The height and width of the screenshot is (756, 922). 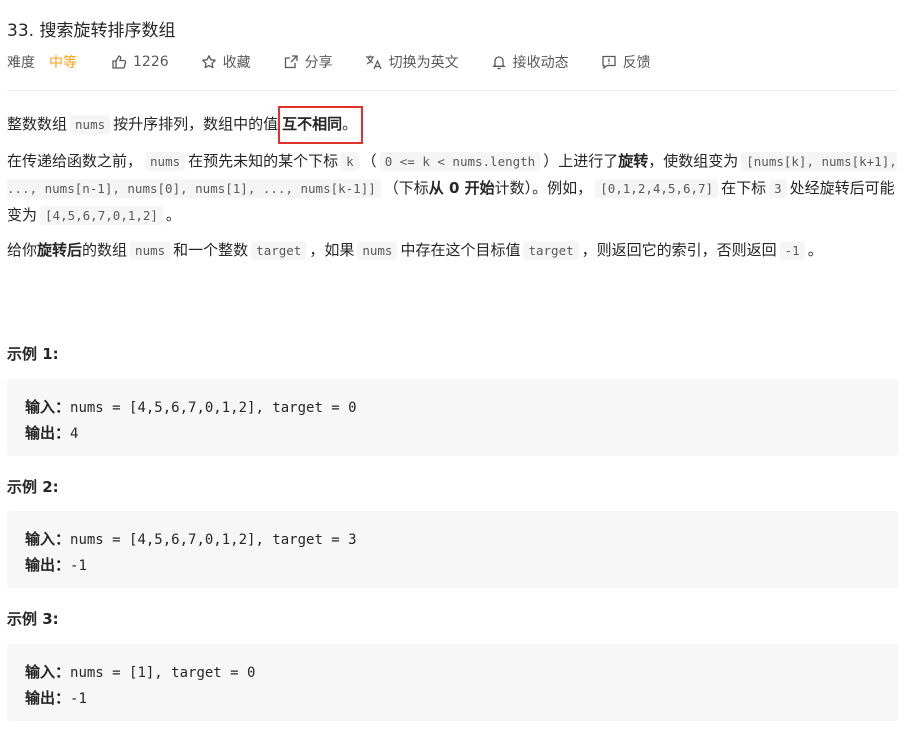 I want to click on translate-icon, so click(x=373, y=62).